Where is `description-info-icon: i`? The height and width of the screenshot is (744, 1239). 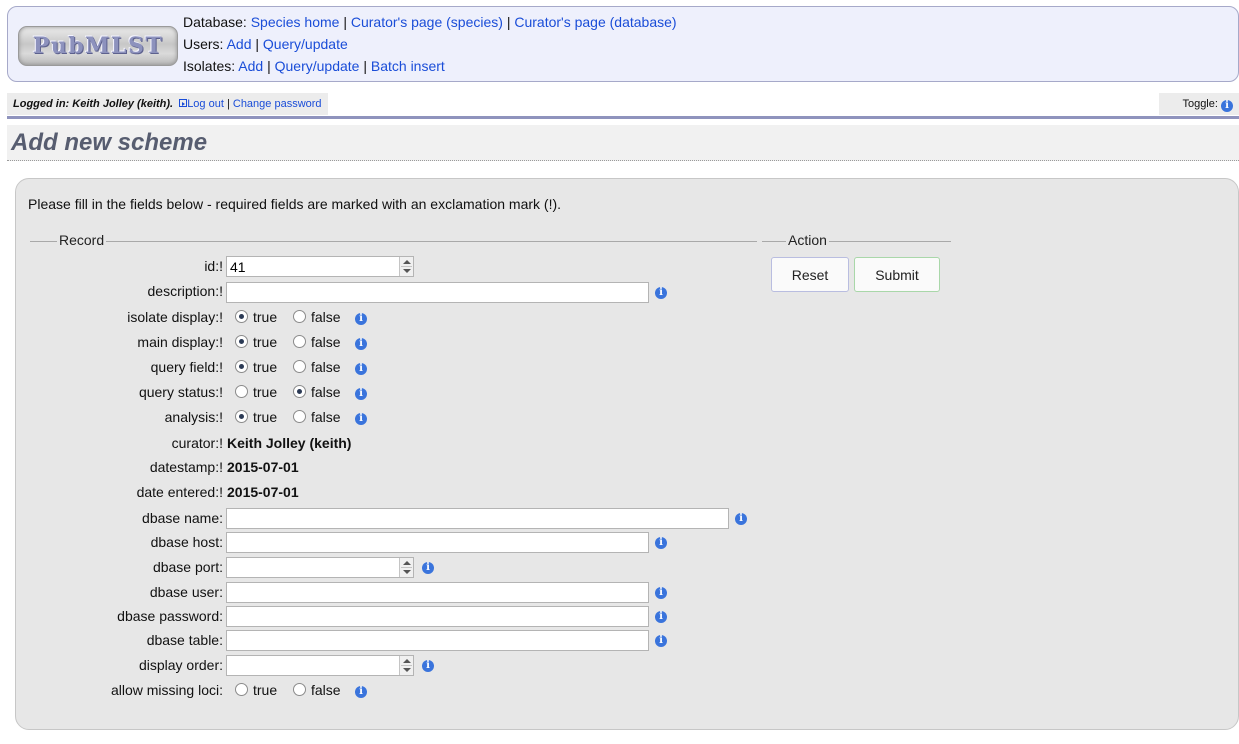
description-info-icon: i is located at coordinates (661, 293).